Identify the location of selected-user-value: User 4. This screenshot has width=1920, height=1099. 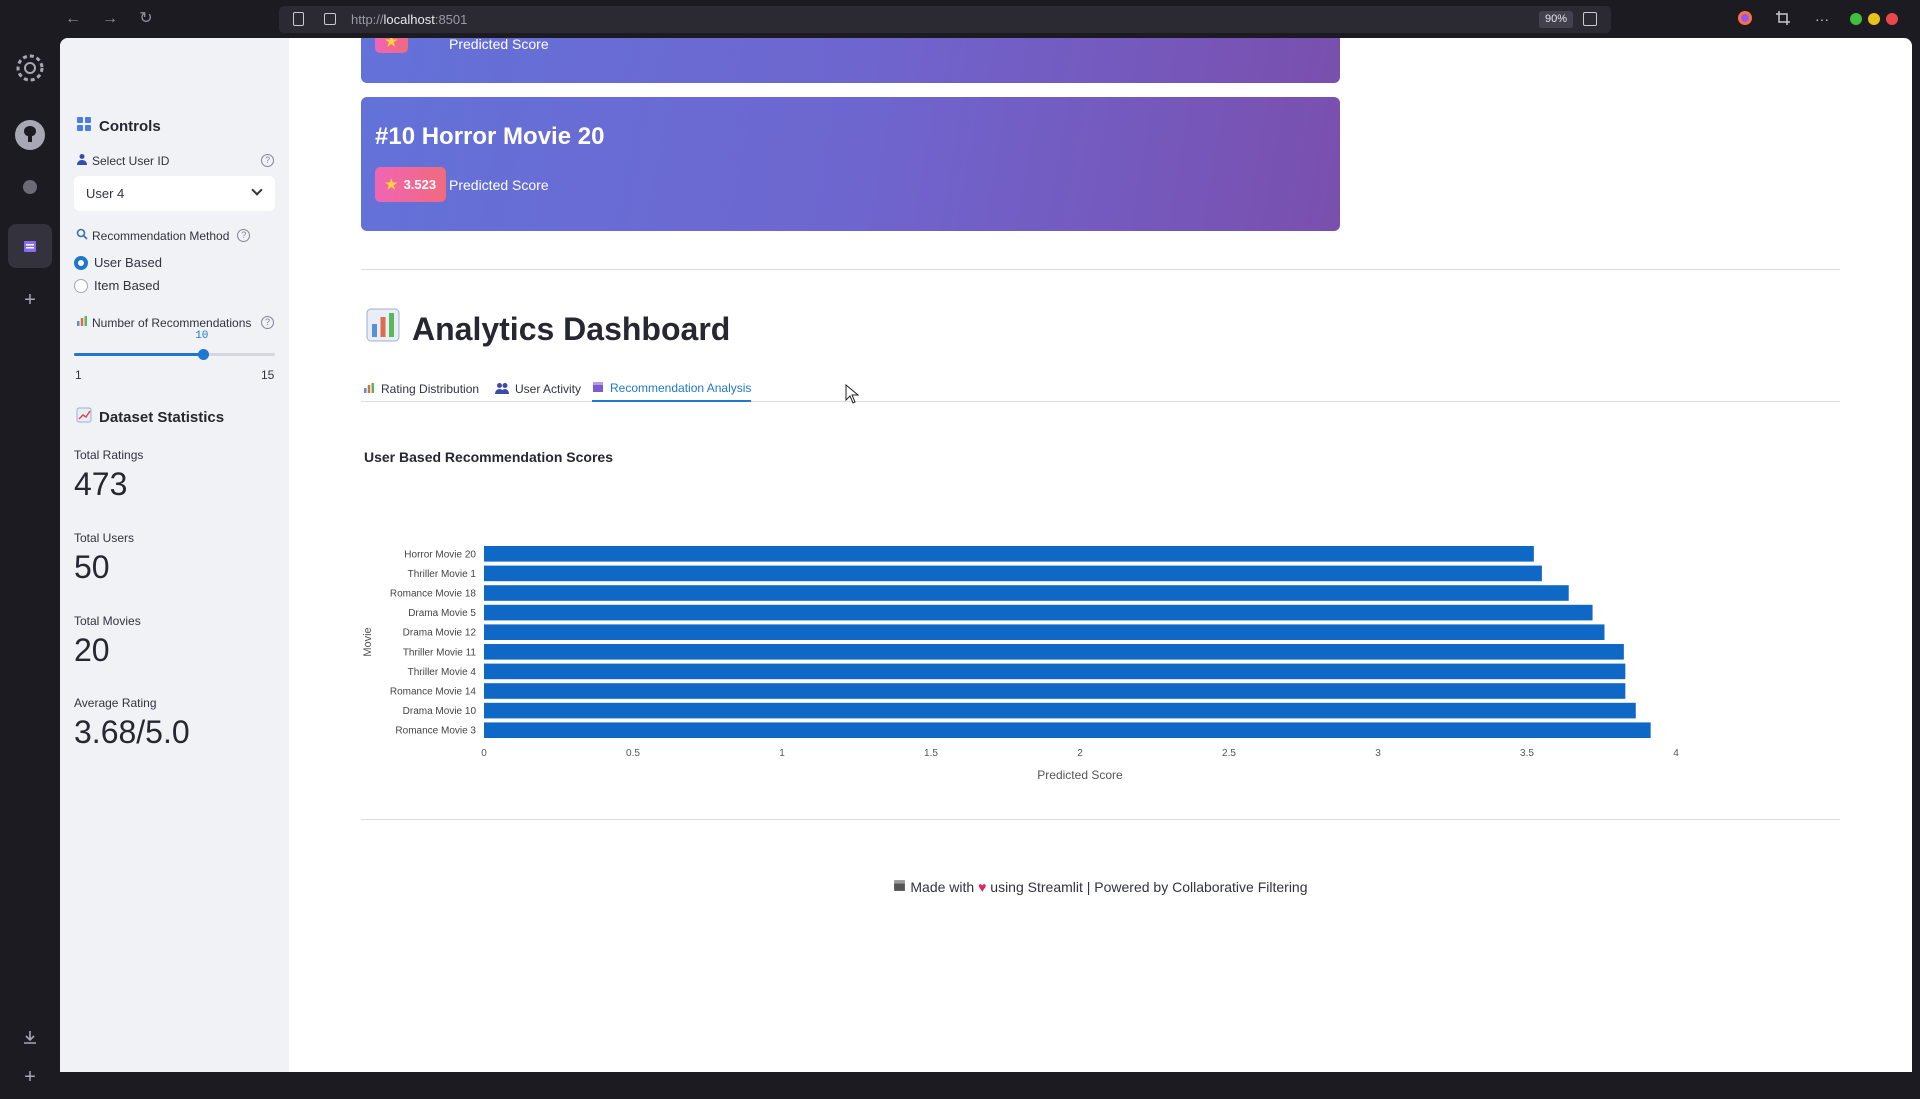
(105, 193).